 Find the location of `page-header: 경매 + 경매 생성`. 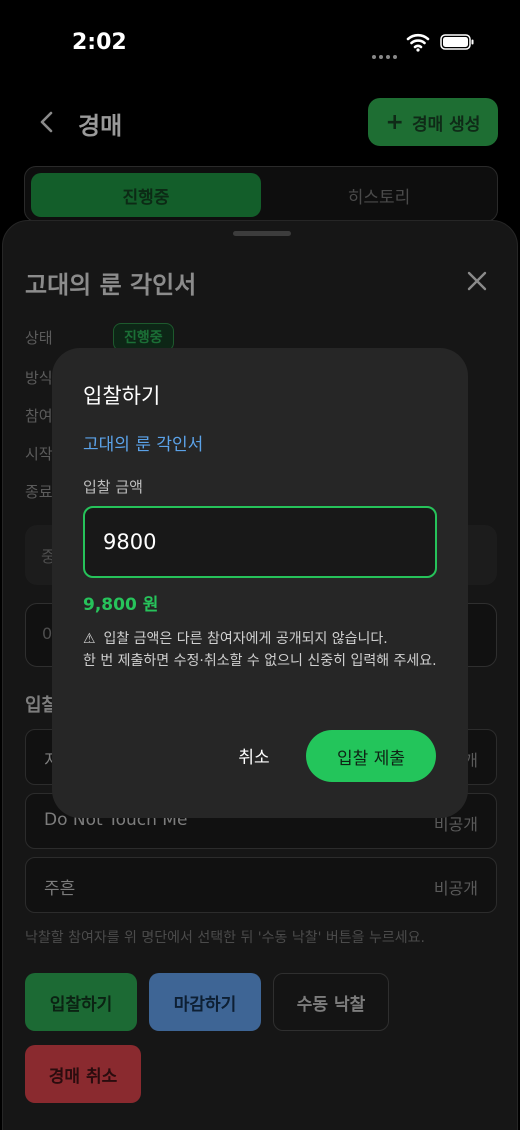

page-header: 경매 + 경매 생성 is located at coordinates (260, 122).